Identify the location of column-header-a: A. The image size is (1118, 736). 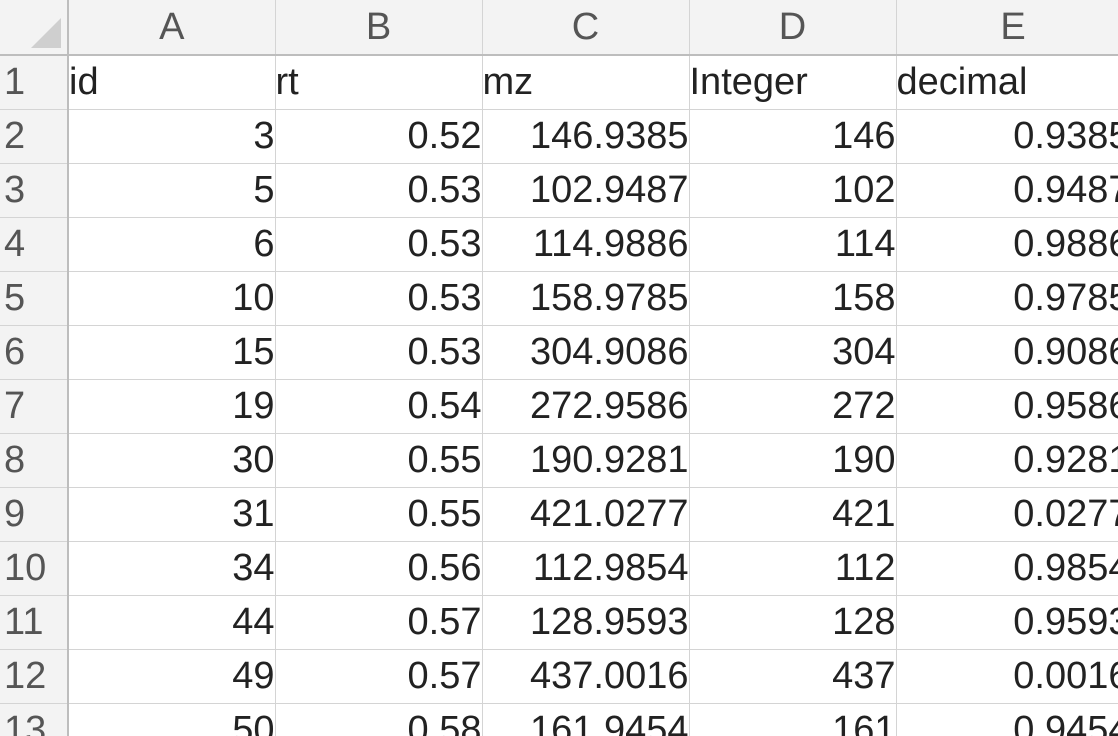
(172, 28).